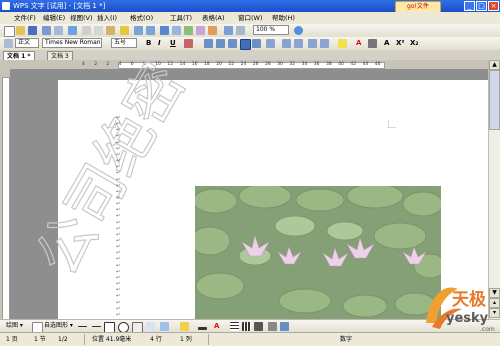 The height and width of the screenshot is (346, 500). What do you see at coordinates (220, 43) in the screenshot?
I see `align-center-icon` at bounding box center [220, 43].